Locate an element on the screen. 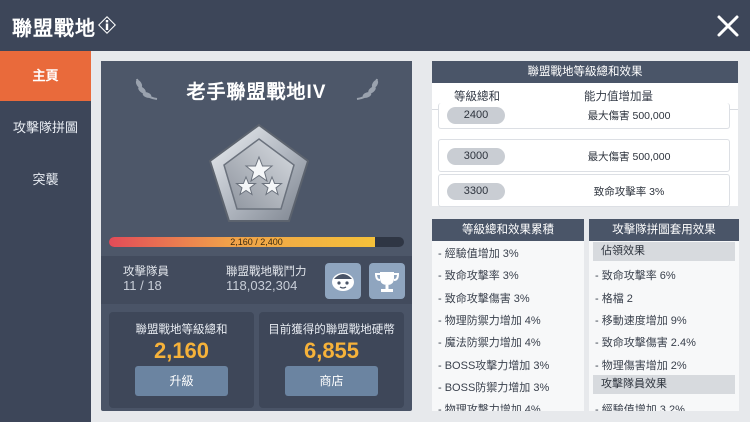 The height and width of the screenshot is (422, 750). accumulated-title: 等級總和效果累積 is located at coordinates (508, 230).